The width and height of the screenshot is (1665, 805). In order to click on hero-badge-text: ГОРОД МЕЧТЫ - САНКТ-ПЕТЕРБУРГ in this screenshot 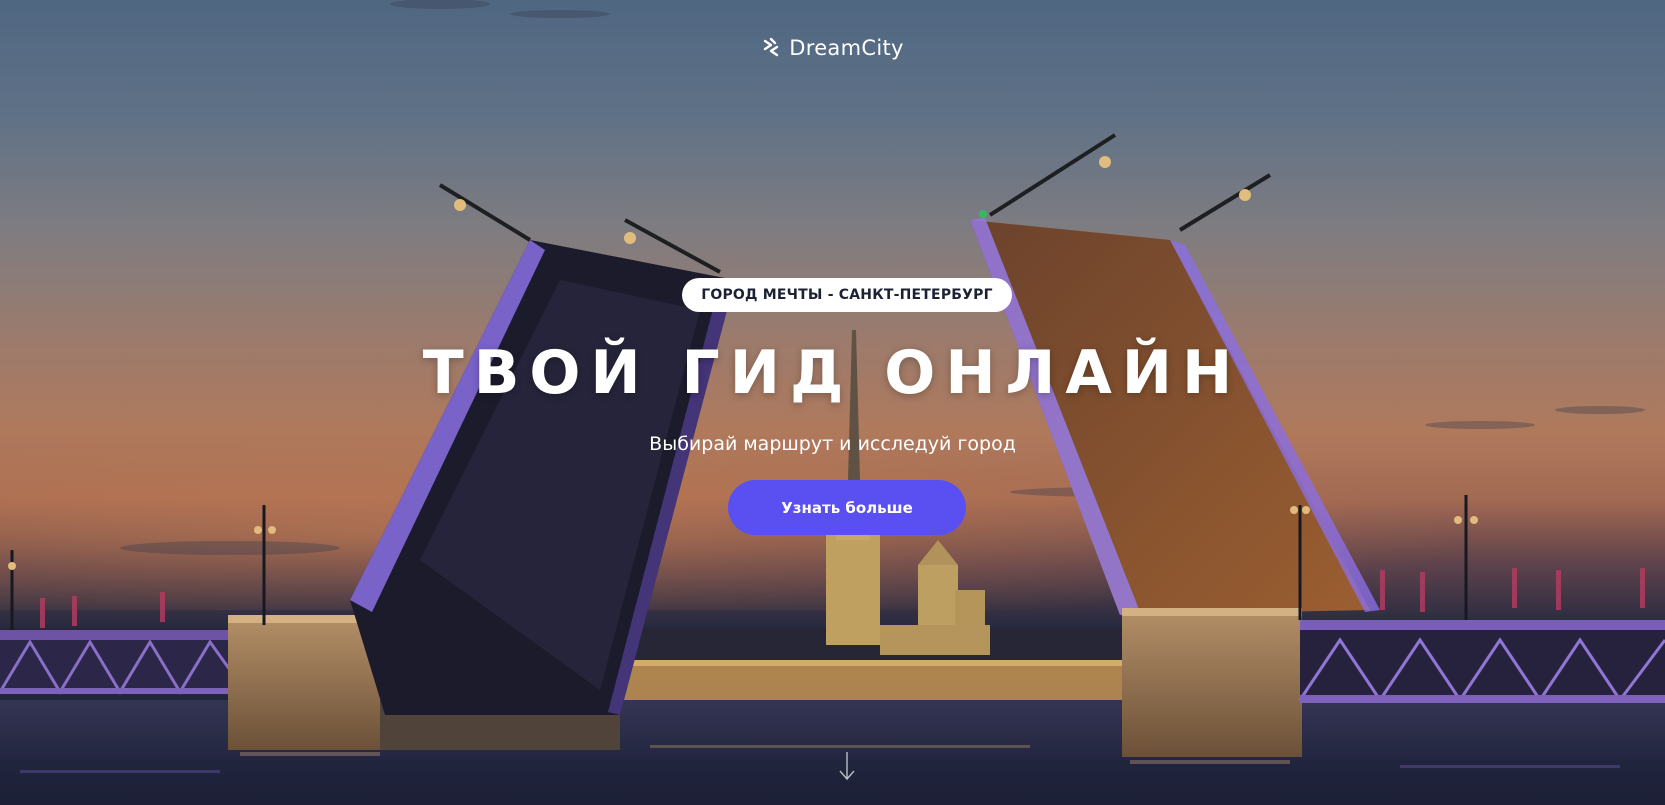, I will do `click(847, 295)`.